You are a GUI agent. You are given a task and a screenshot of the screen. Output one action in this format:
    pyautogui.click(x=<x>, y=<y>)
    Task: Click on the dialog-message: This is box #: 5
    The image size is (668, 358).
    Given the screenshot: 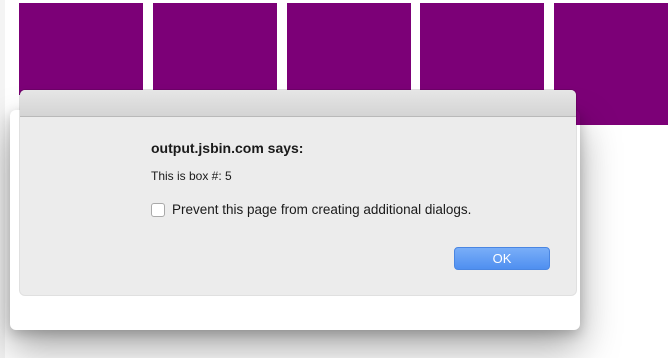 What is the action you would take?
    pyautogui.click(x=191, y=176)
    